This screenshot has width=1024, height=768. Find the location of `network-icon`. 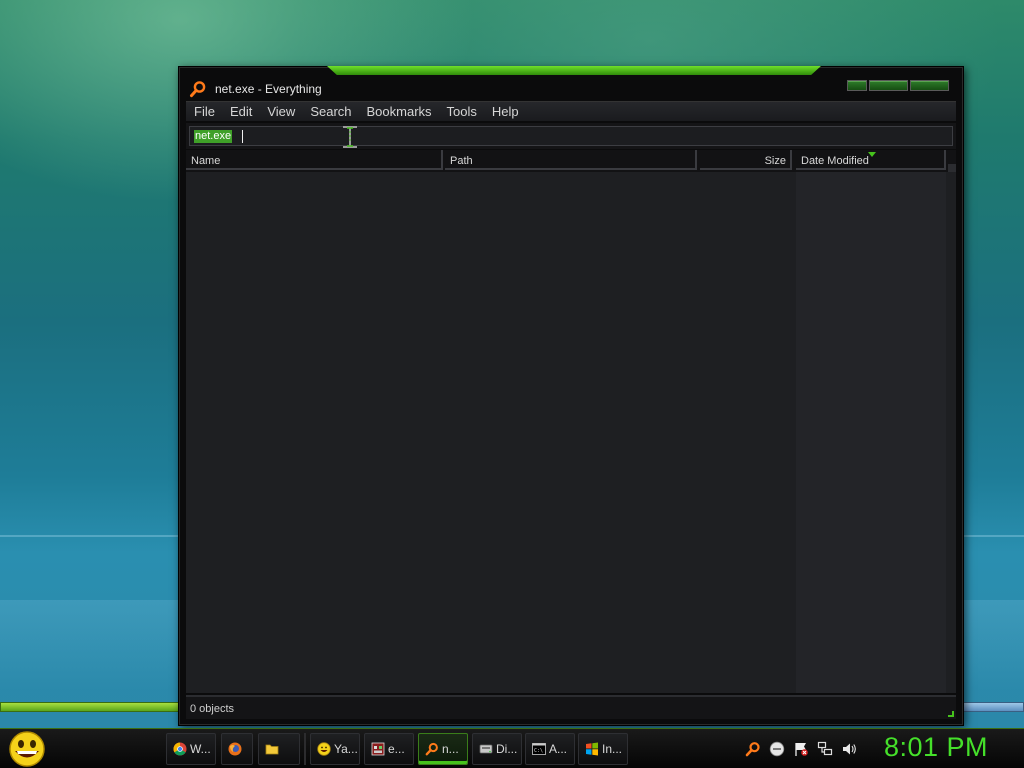

network-icon is located at coordinates (825, 749).